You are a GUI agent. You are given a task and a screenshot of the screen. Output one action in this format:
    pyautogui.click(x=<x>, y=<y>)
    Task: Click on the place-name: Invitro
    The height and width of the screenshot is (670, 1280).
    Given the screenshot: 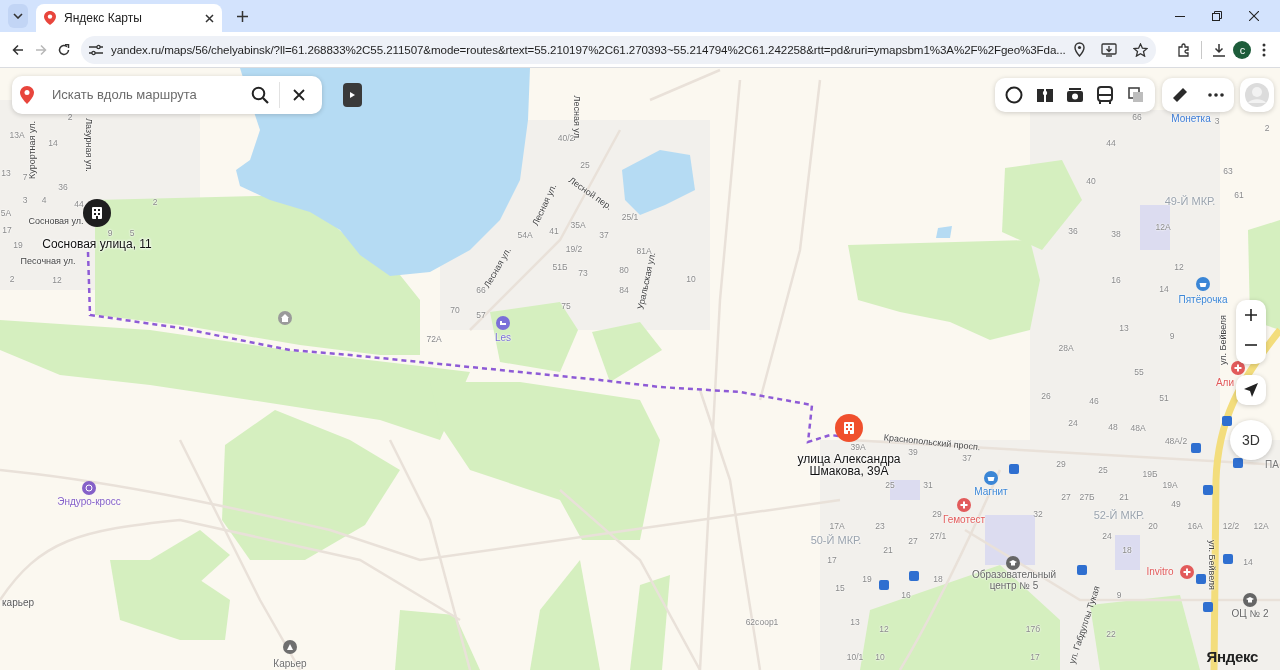 What is the action you would take?
    pyautogui.click(x=1160, y=572)
    